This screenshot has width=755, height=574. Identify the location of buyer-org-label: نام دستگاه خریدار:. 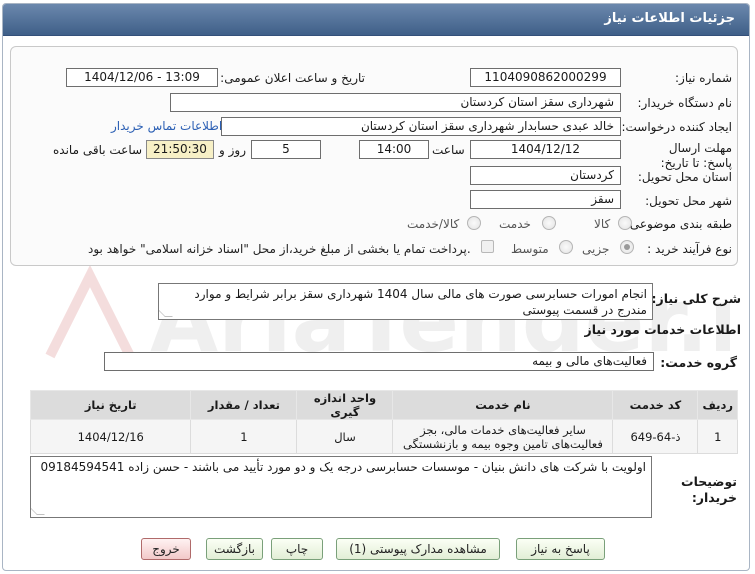
(685, 103).